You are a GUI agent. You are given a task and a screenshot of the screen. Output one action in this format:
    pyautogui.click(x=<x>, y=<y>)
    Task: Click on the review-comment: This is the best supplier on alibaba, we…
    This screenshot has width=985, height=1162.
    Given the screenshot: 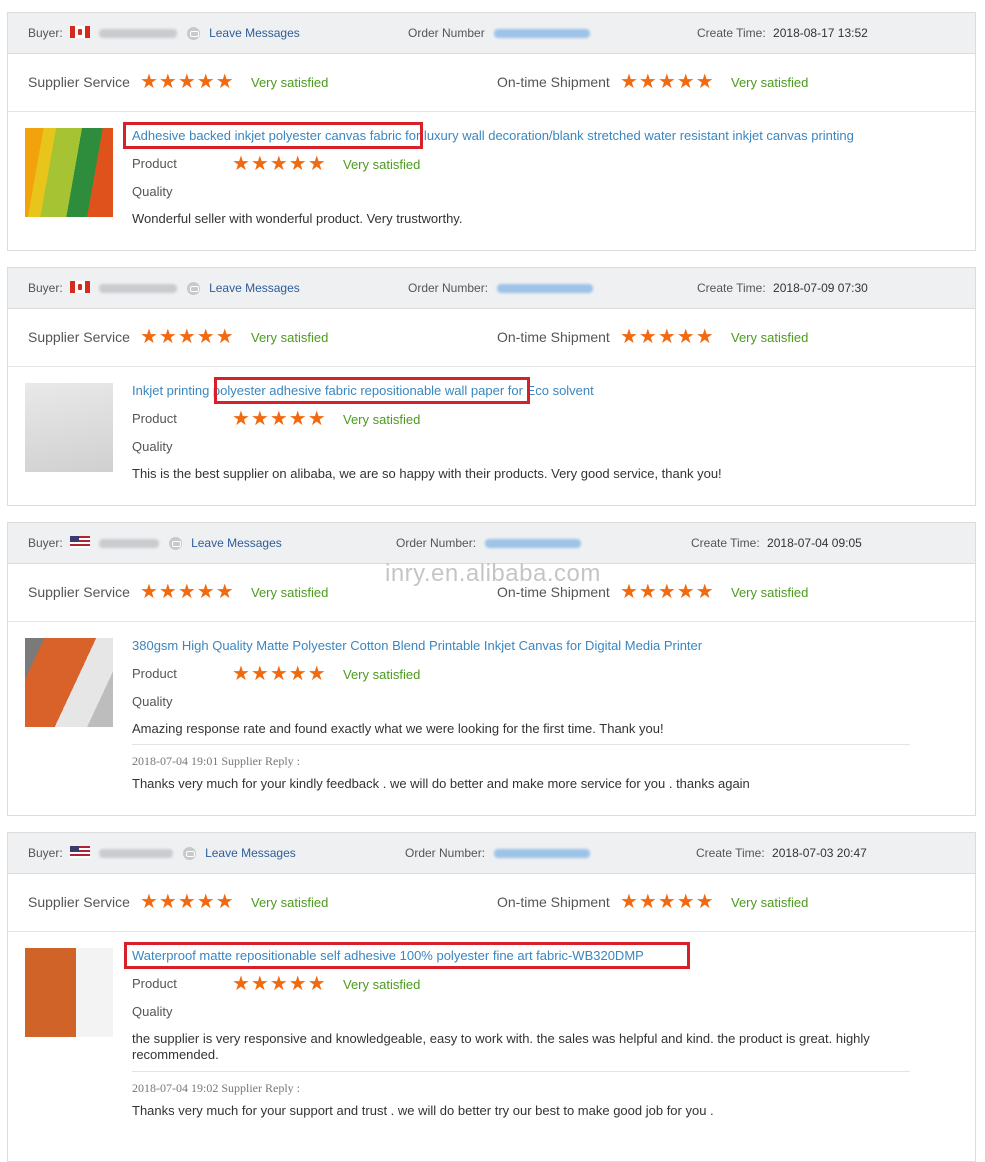 What is the action you would take?
    pyautogui.click(x=427, y=473)
    